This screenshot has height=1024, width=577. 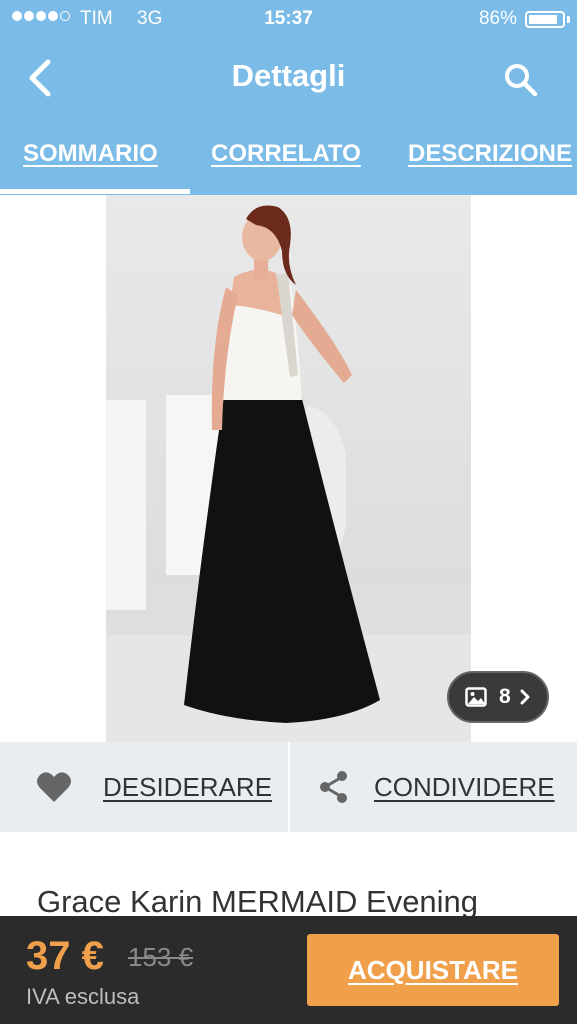 What do you see at coordinates (258, 901) in the screenshot?
I see `product-title: Grace Karin MERMAID Evening` at bounding box center [258, 901].